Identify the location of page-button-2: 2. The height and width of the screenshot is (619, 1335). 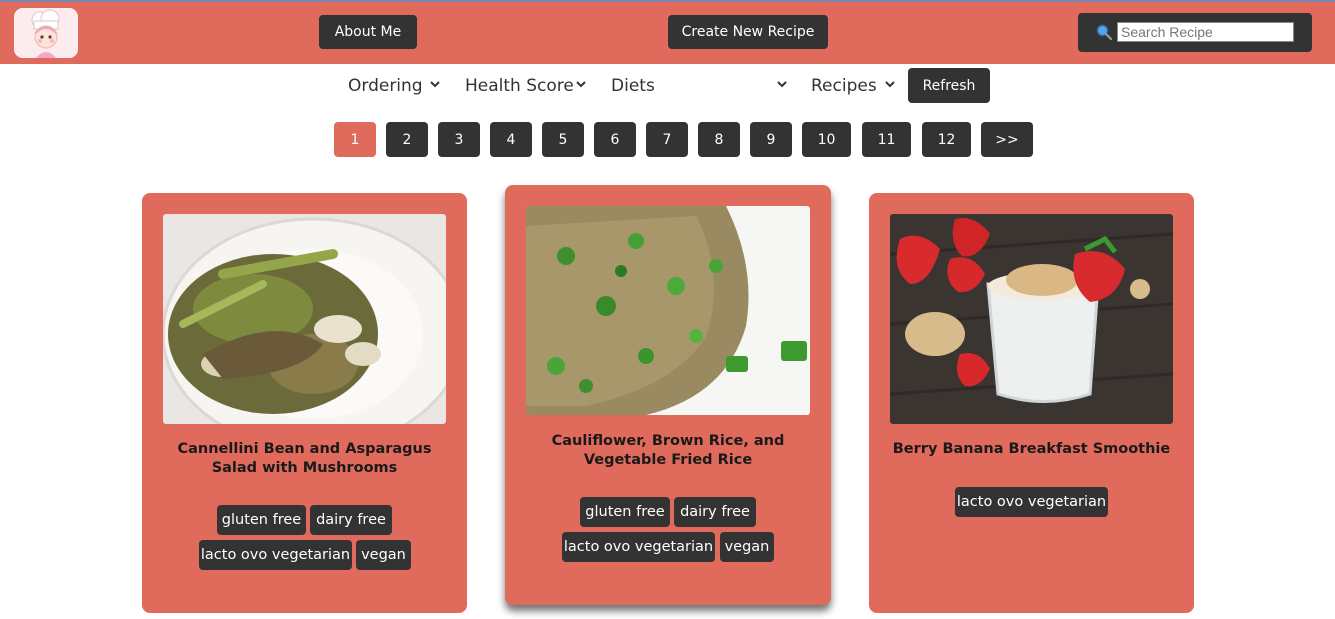
(407, 139).